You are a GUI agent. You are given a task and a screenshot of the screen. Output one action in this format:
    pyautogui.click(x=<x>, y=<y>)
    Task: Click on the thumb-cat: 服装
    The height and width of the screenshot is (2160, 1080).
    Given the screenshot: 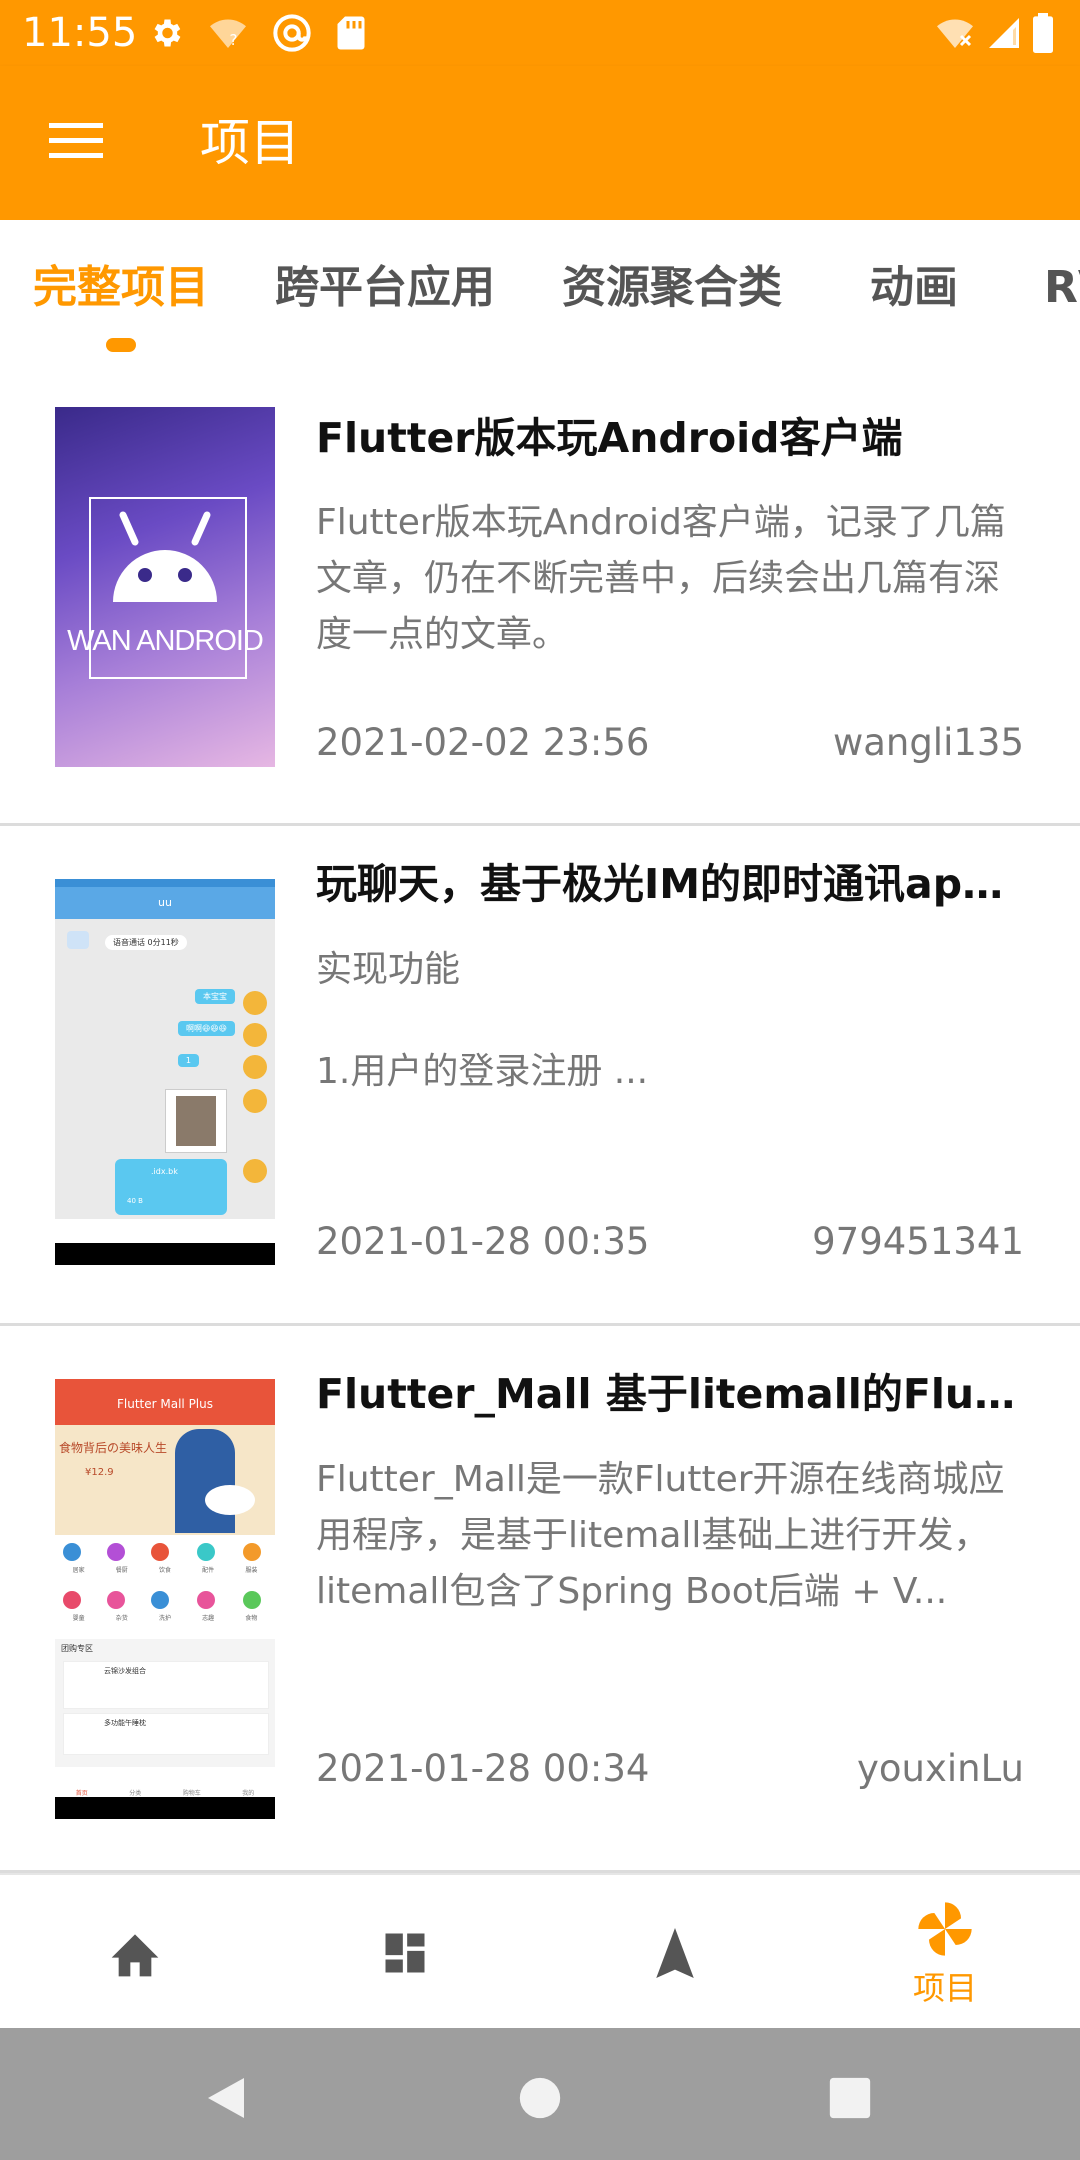 What is the action you would take?
    pyautogui.click(x=251, y=1570)
    